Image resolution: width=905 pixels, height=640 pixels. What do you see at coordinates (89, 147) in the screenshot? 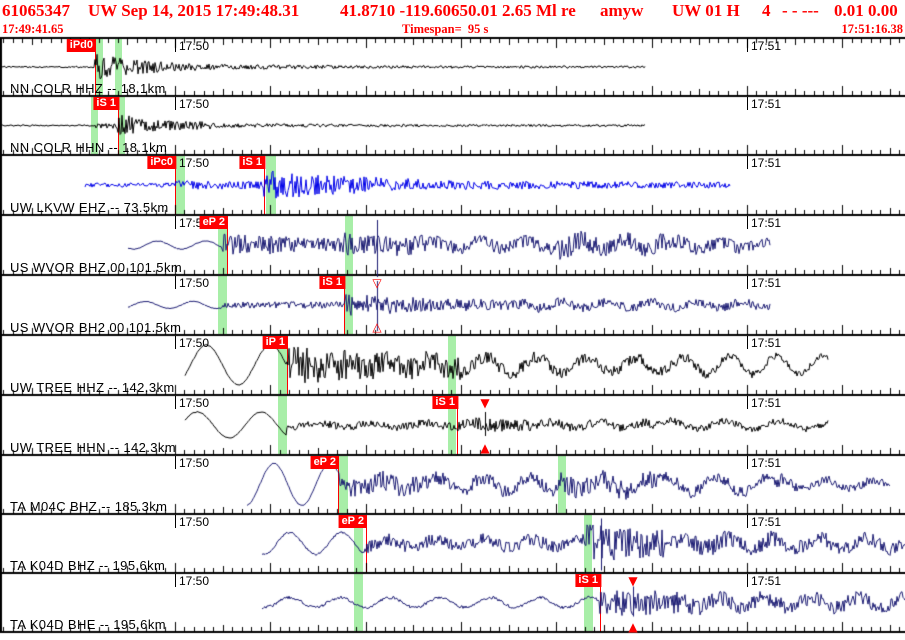
I see `station-label: NN COLR HHN -- 18.1km` at bounding box center [89, 147].